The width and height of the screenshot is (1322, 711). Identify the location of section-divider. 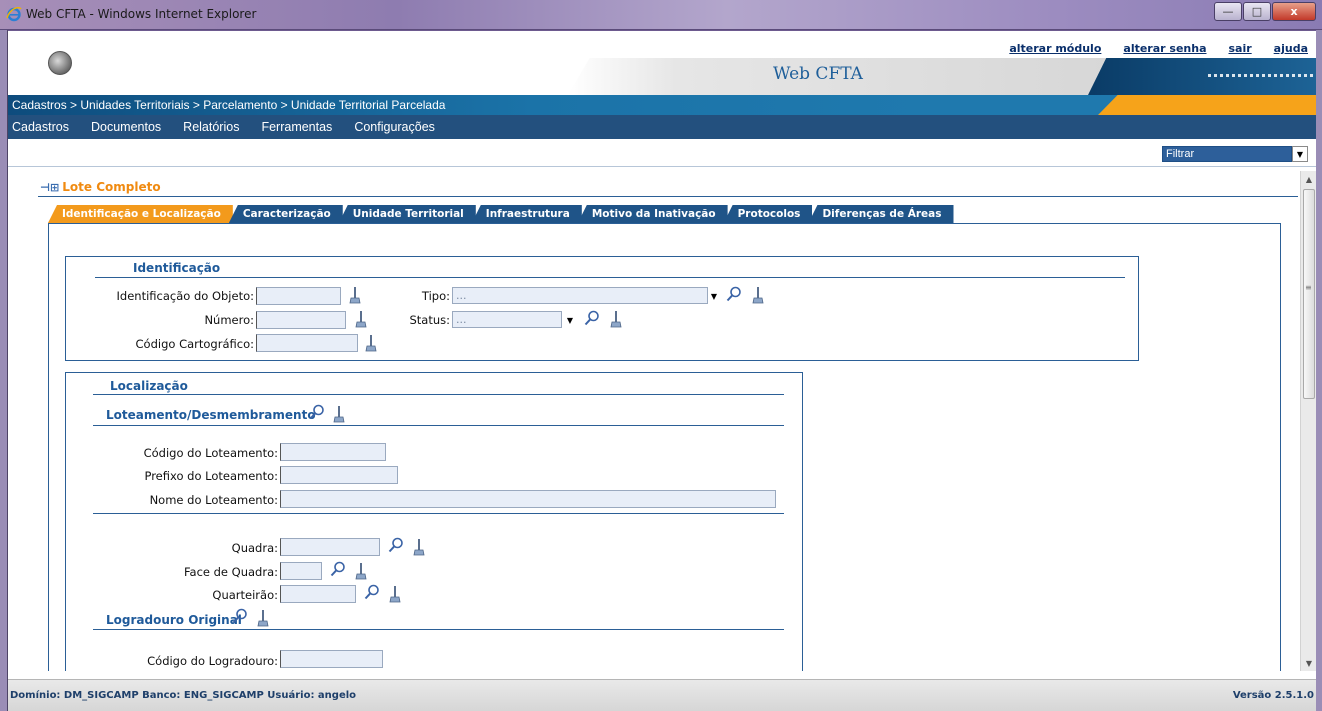
(668, 196).